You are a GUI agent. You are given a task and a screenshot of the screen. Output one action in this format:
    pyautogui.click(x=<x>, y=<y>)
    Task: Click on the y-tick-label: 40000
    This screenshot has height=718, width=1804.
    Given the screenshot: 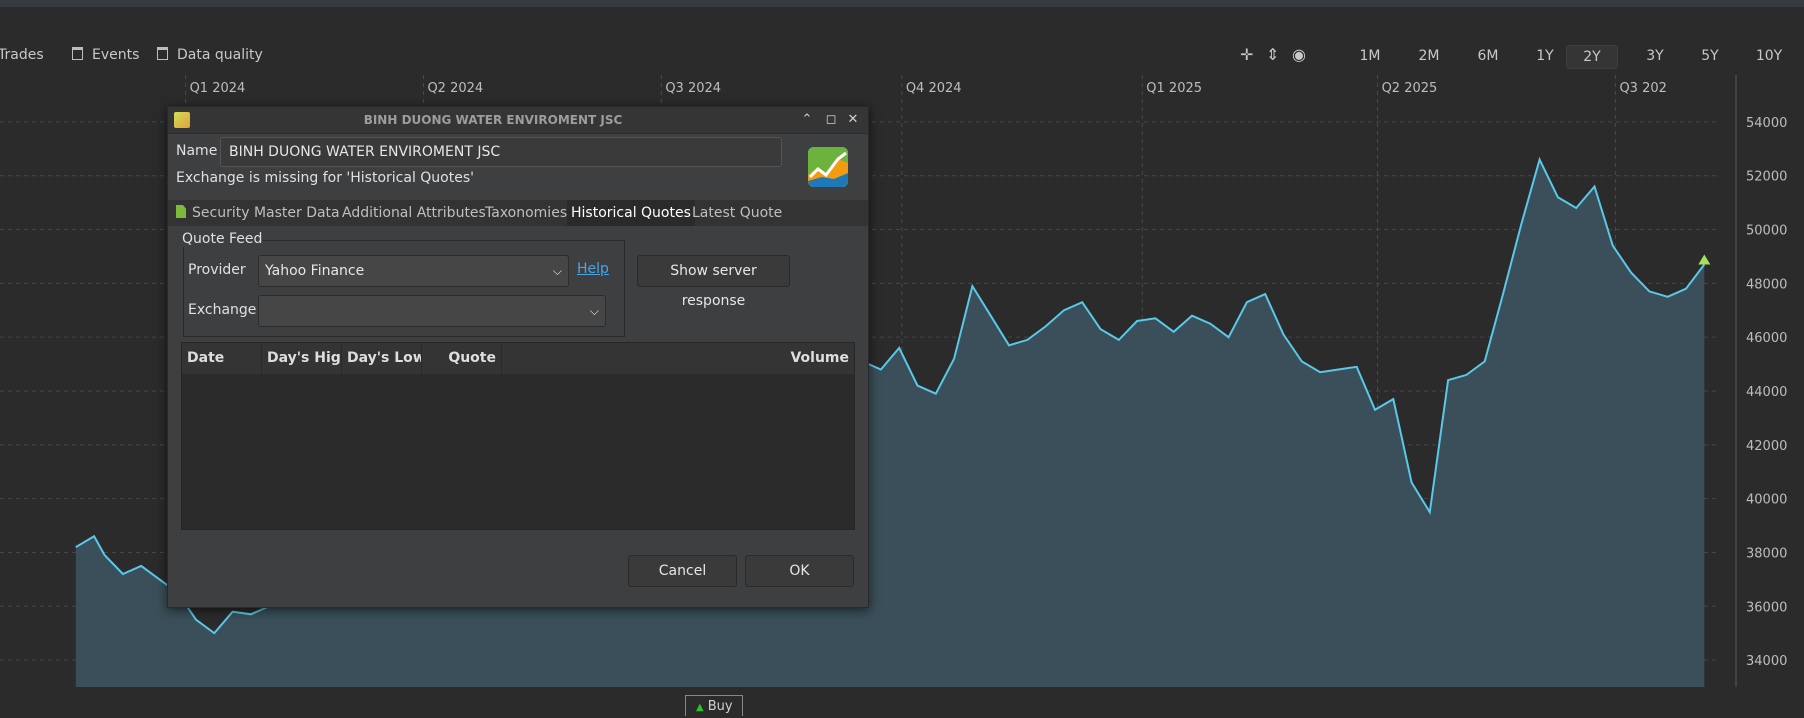 What is the action you would take?
    pyautogui.click(x=1766, y=500)
    